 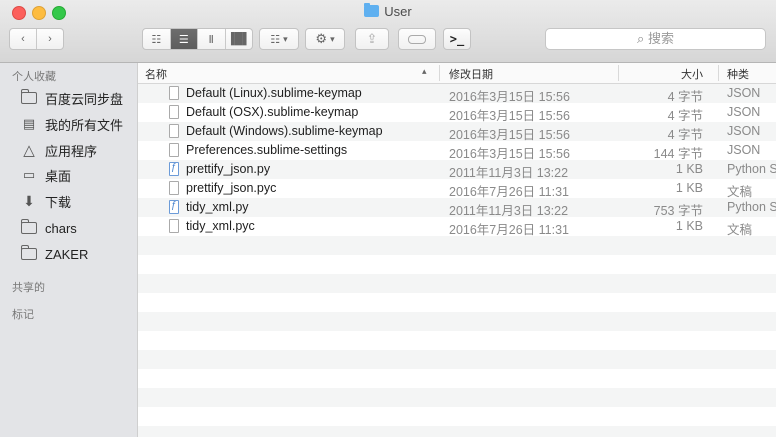 I want to click on search-placeholder: 搜索, so click(x=660, y=38).